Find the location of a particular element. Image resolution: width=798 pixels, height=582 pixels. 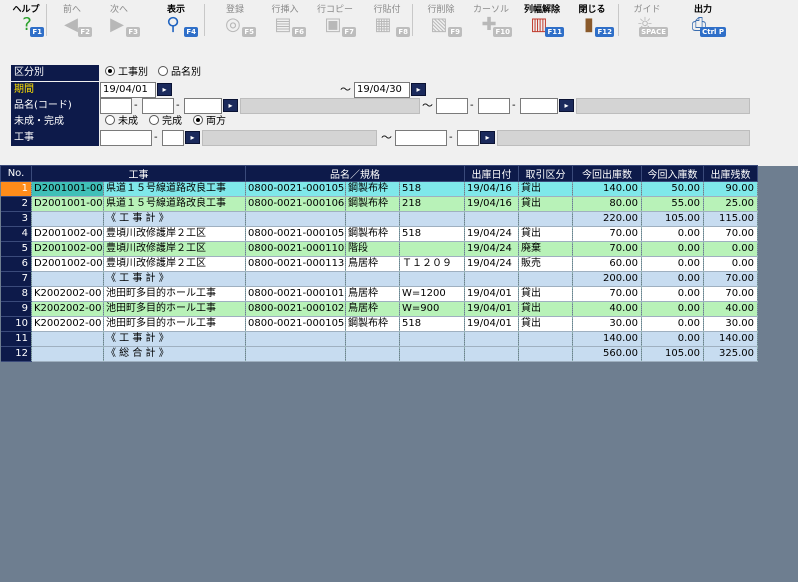

toolbar-button-f7: 行コピー ▣ F7 is located at coordinates (335, 20).